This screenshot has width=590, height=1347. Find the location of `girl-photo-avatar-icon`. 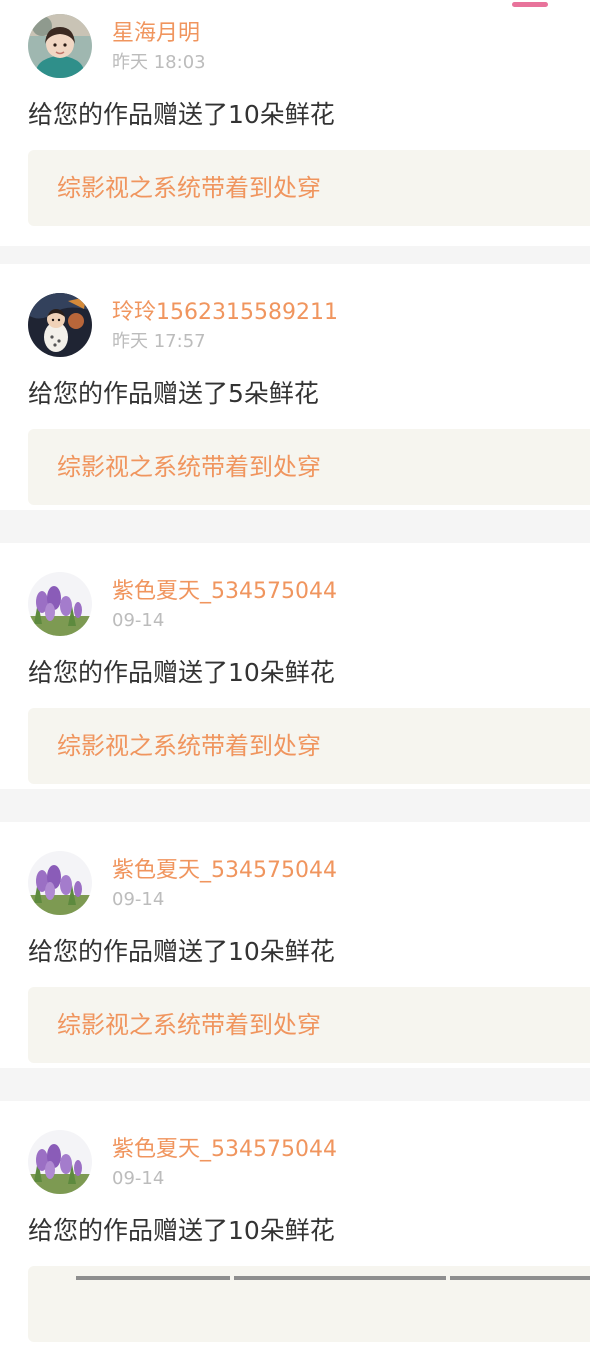

girl-photo-avatar-icon is located at coordinates (60, 46).